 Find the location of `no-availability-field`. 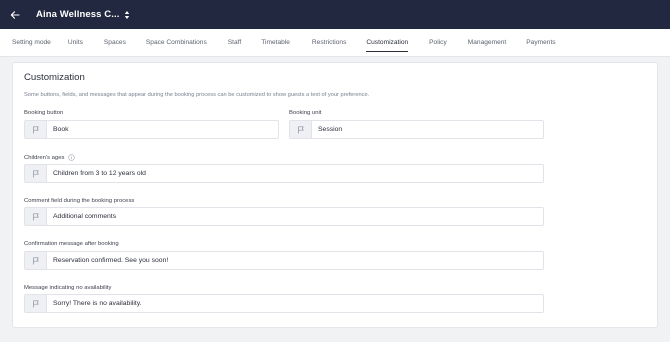

no-availability-field is located at coordinates (284, 303).